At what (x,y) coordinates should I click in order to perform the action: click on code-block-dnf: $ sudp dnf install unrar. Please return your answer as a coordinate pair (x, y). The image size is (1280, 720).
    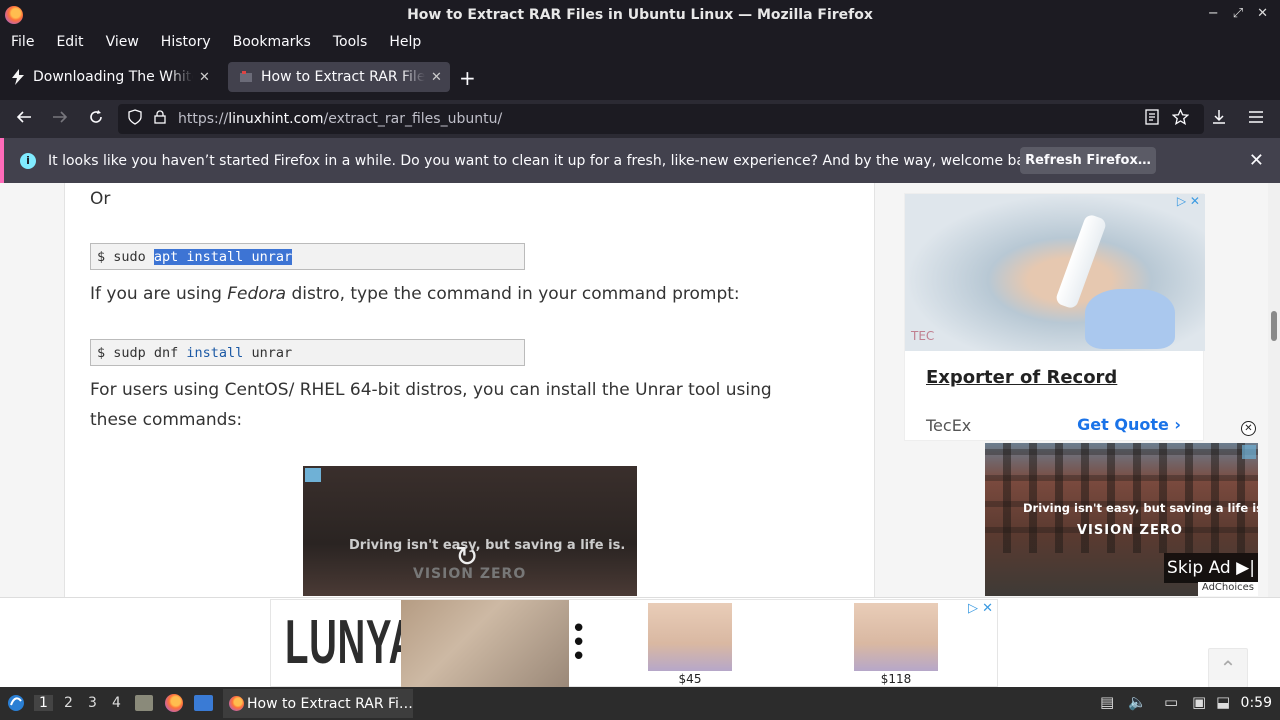
    Looking at the image, I should click on (307, 352).